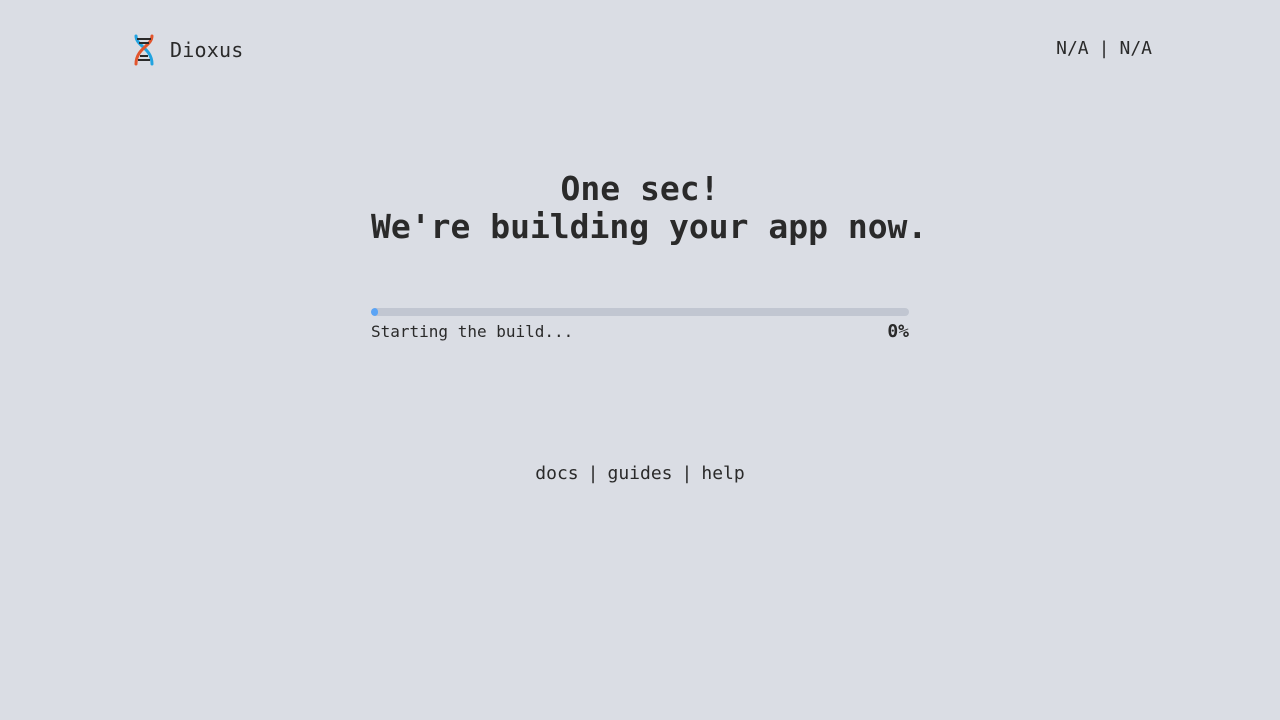 Image resolution: width=1280 pixels, height=720 pixels. I want to click on brand-name: Dioxus, so click(207, 50).